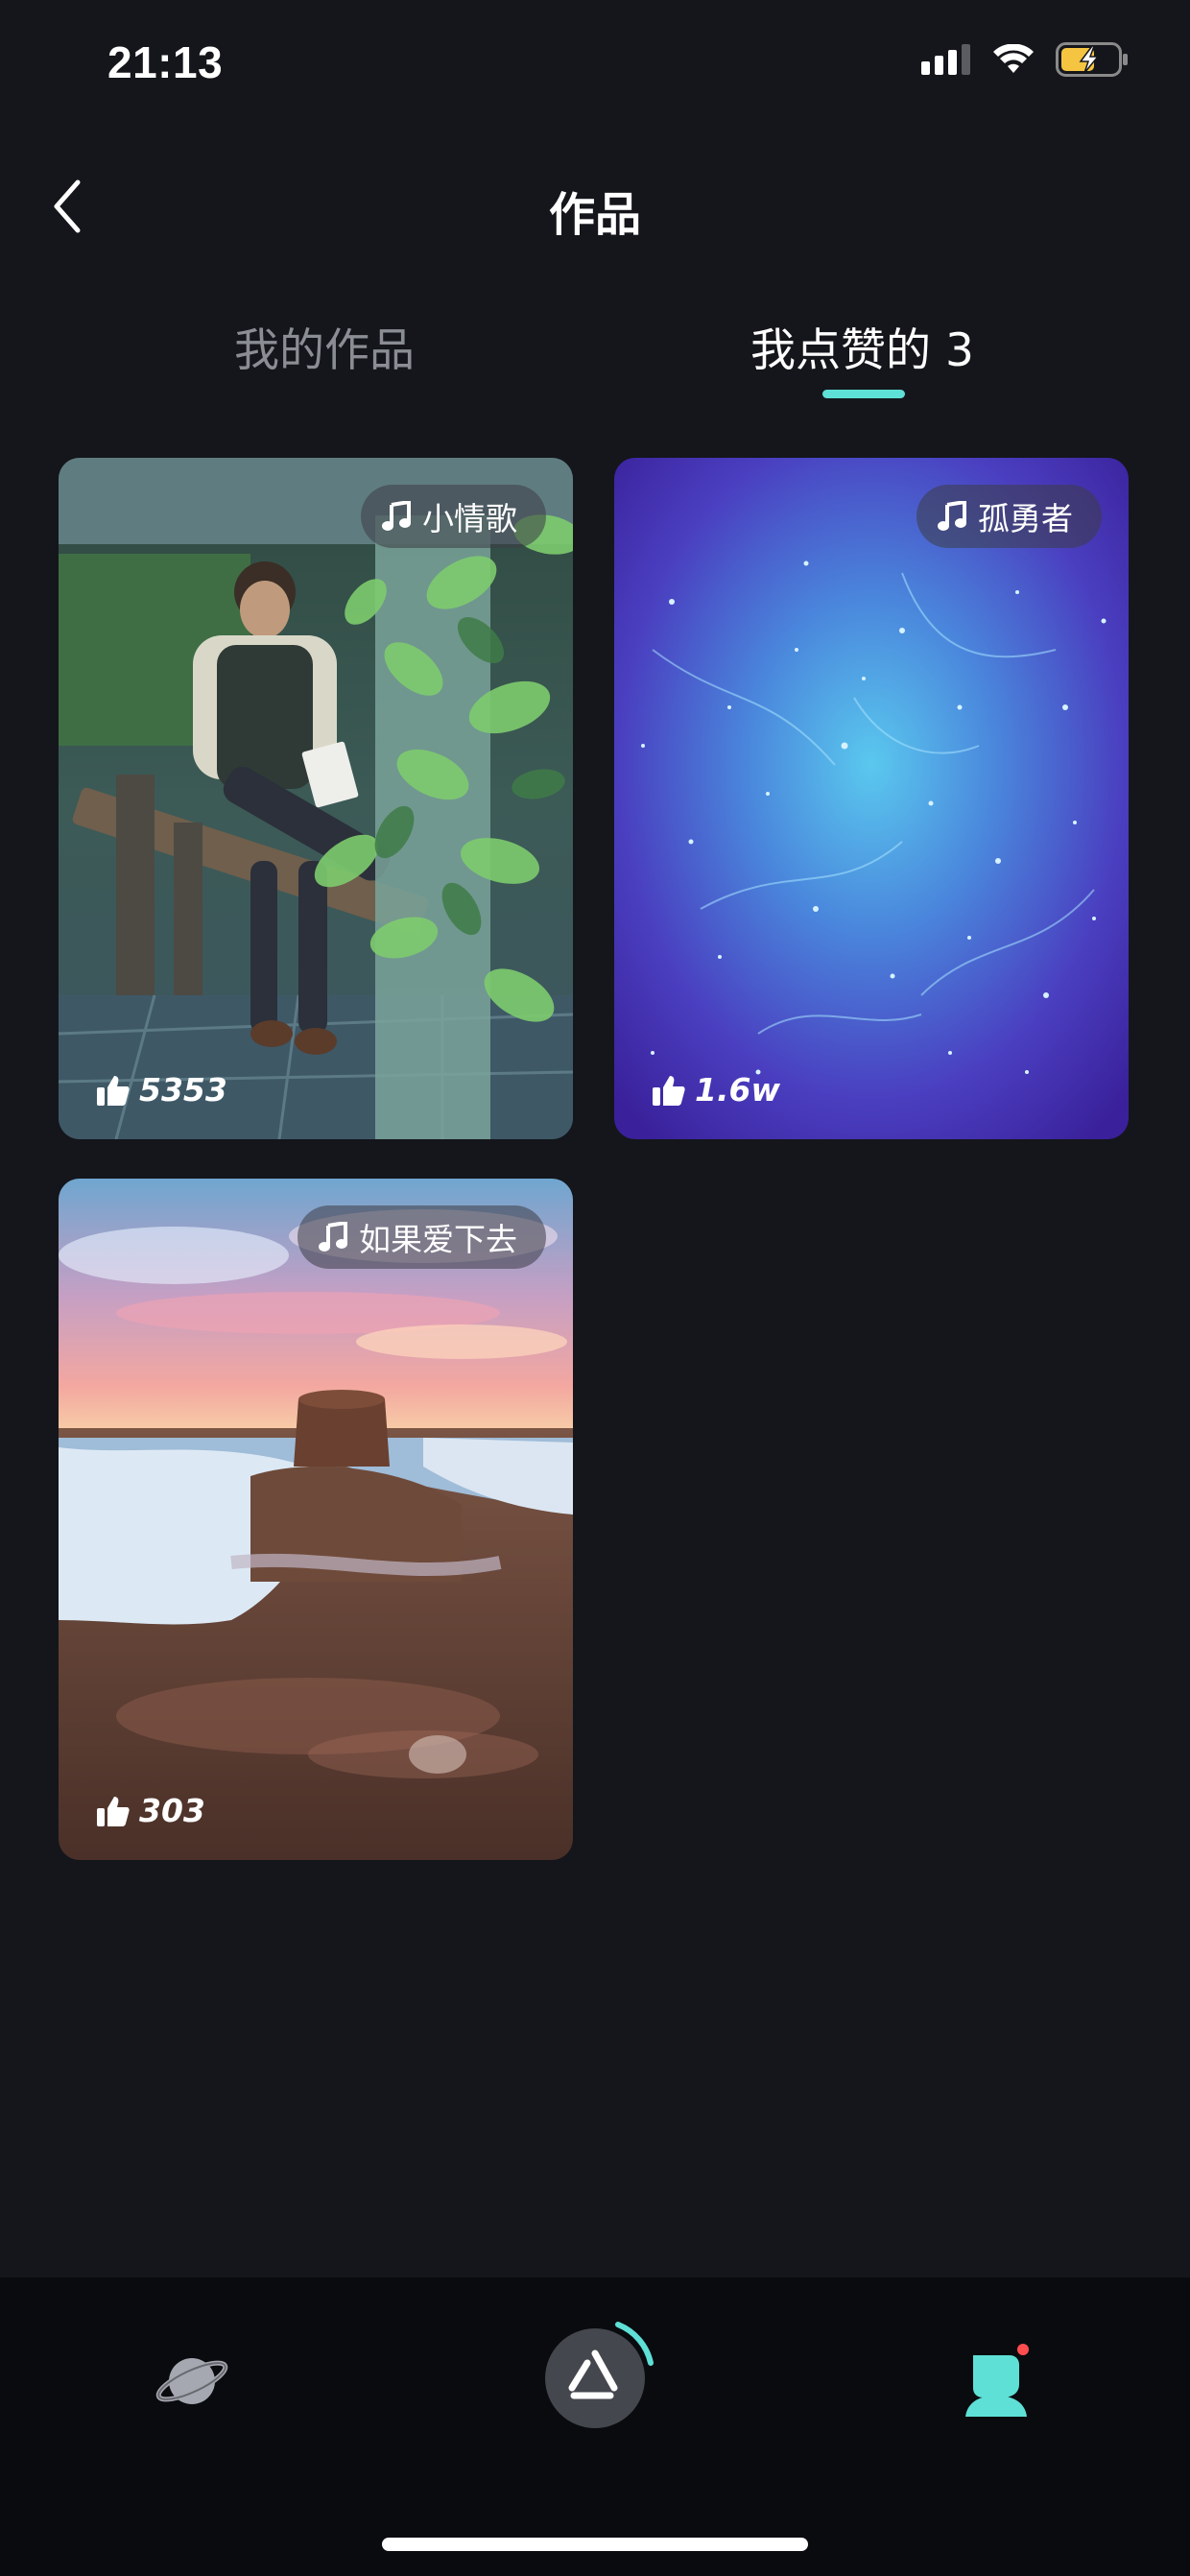  What do you see at coordinates (595, 215) in the screenshot?
I see `page-title: 作品` at bounding box center [595, 215].